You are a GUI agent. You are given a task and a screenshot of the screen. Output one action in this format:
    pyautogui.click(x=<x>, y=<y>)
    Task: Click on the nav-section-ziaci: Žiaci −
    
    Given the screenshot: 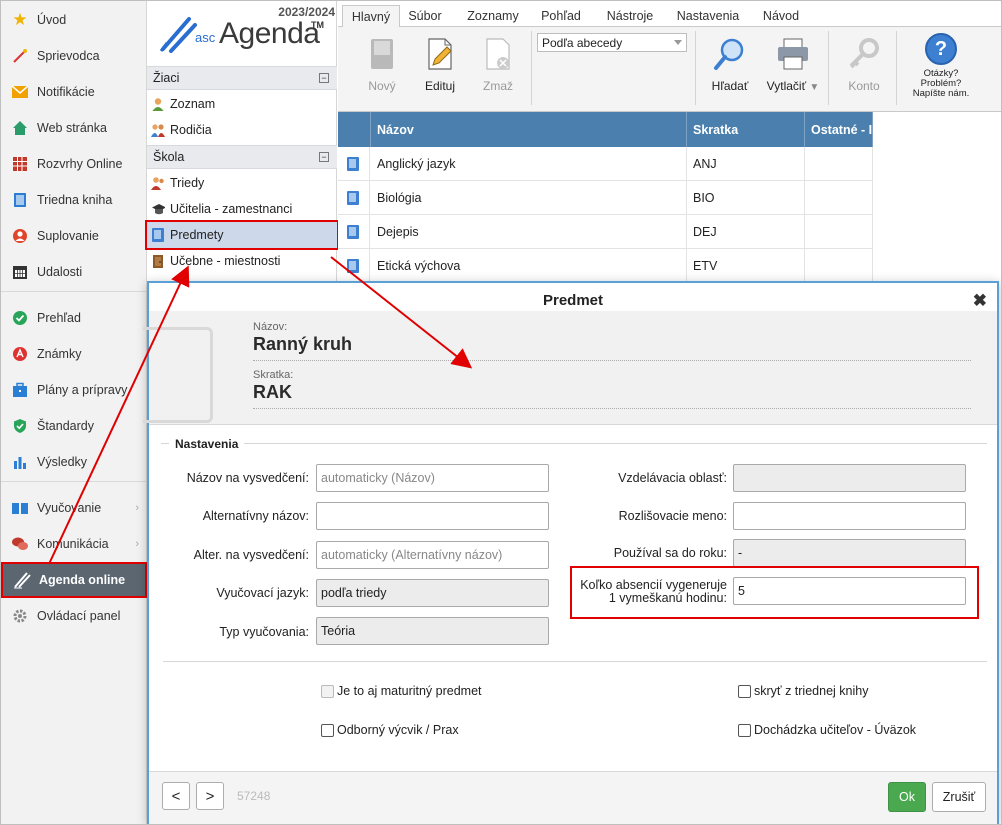 What is the action you would take?
    pyautogui.click(x=242, y=78)
    